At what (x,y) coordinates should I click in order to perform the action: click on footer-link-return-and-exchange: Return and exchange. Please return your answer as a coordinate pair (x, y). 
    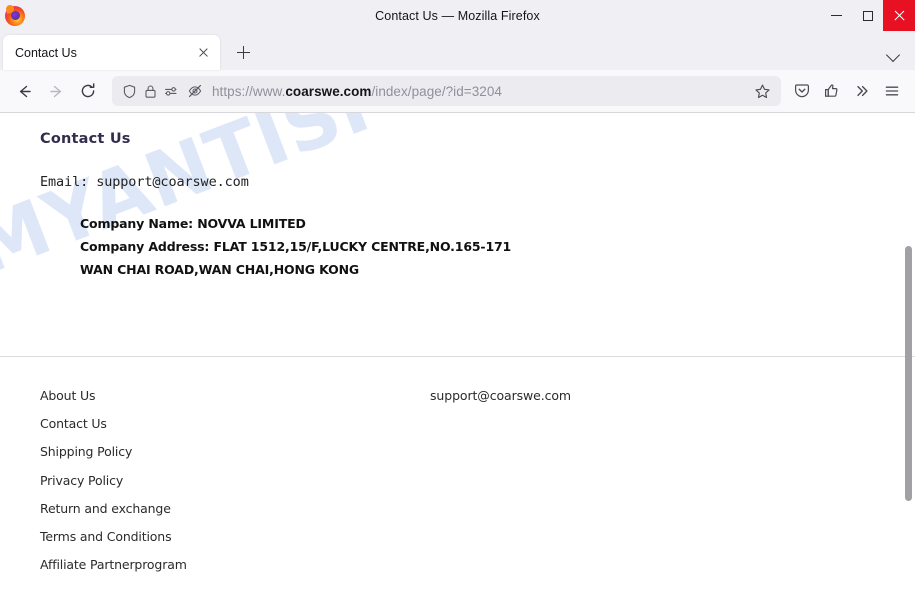
    Looking at the image, I should click on (235, 509).